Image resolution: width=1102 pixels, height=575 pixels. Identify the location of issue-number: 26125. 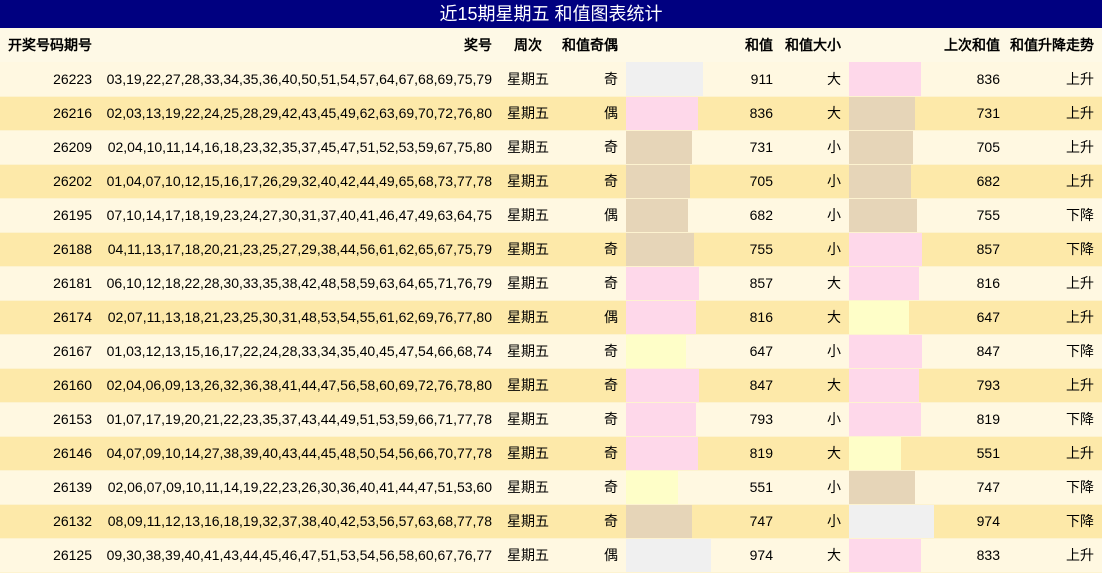
(50, 555).